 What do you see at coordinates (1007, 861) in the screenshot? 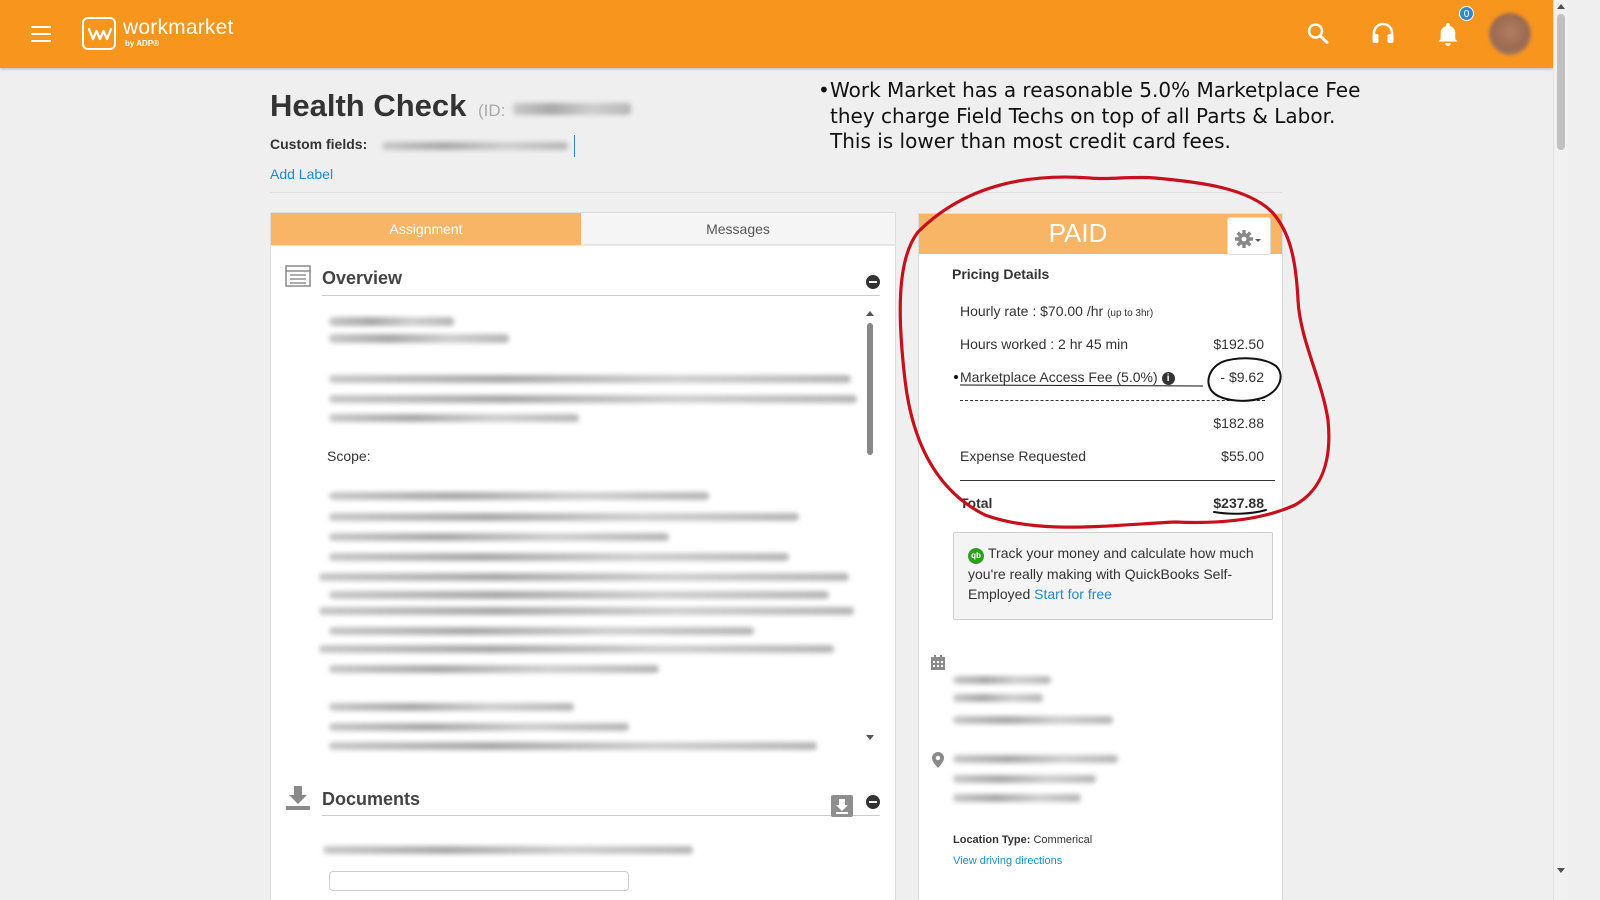
I see `driving-directions-link: View driving directions` at bounding box center [1007, 861].